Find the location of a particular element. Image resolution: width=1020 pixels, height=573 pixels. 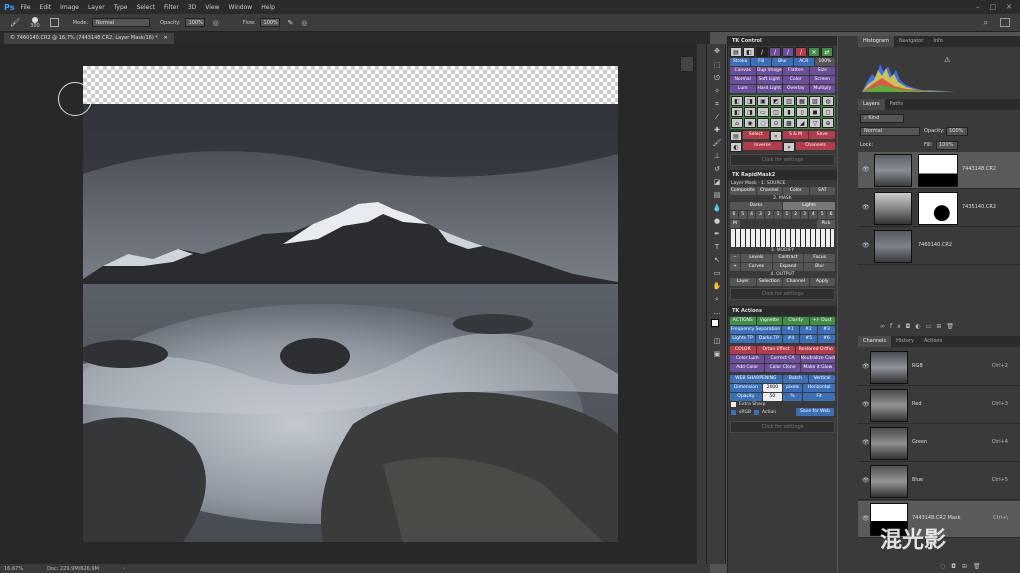

move-tool-icon: ✥ is located at coordinates (717, 51).